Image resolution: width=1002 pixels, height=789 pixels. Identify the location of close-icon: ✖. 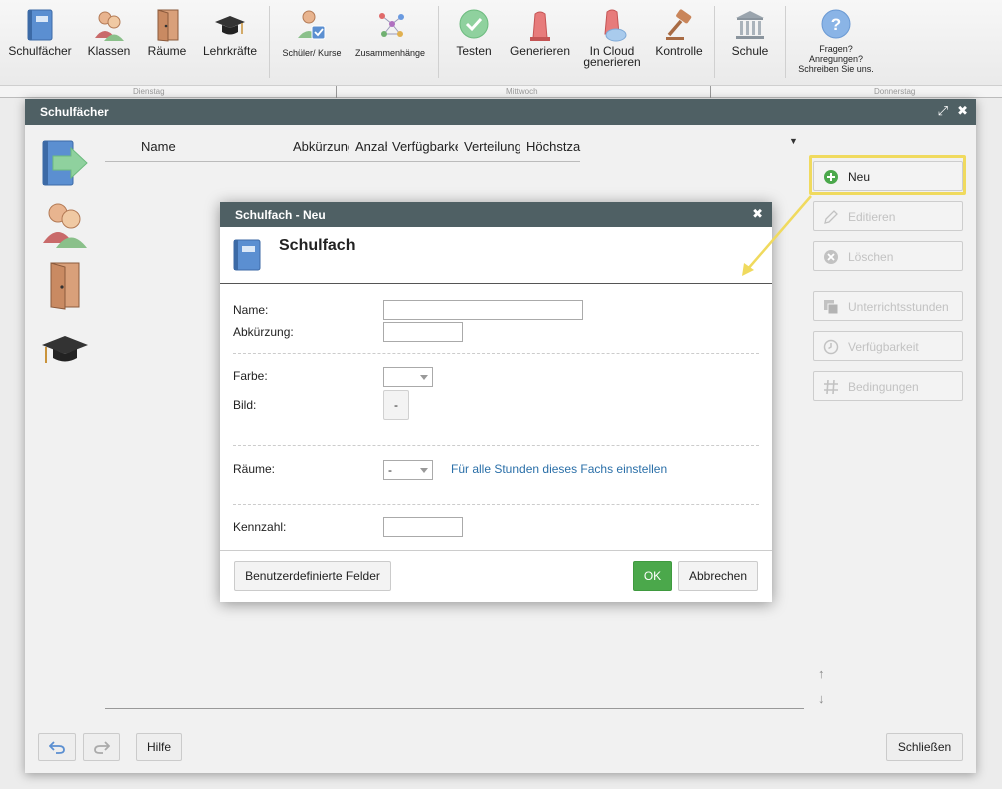
(962, 111).